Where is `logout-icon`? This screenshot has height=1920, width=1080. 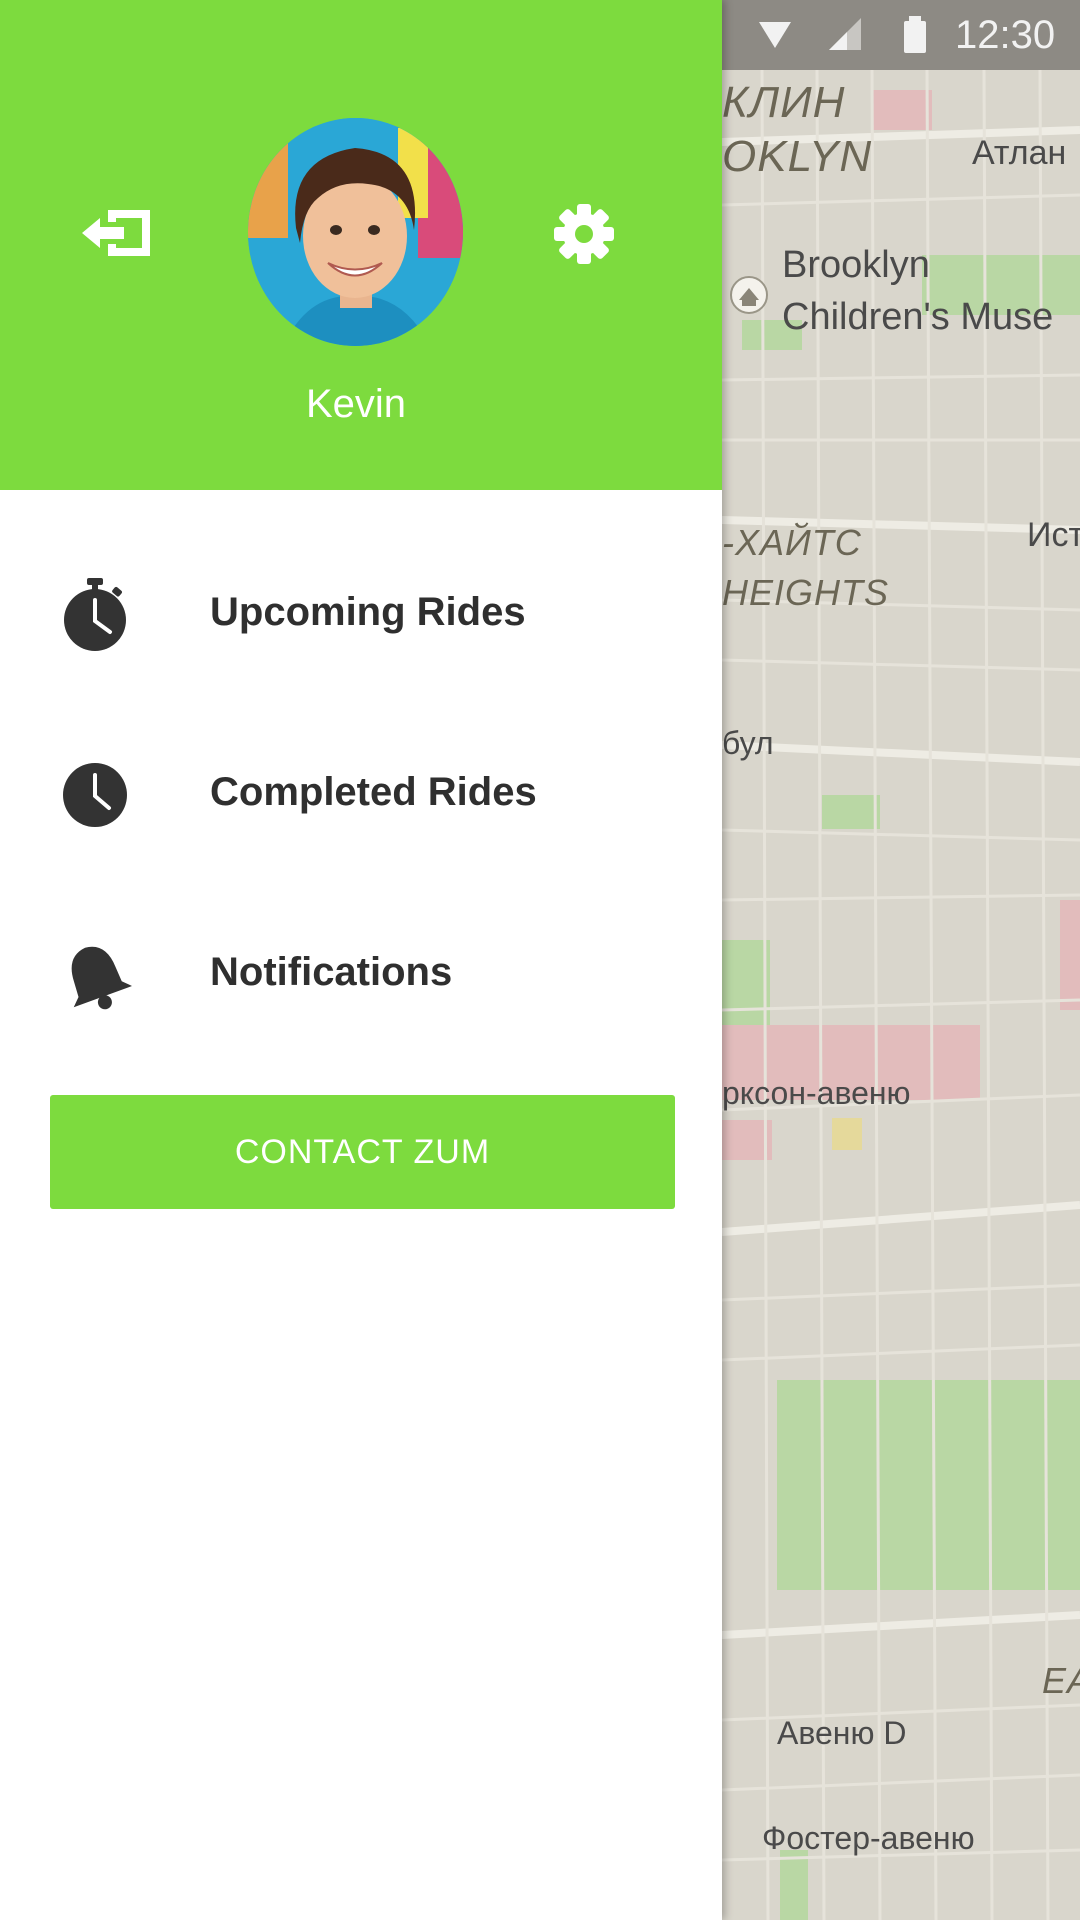
logout-icon is located at coordinates (116, 233).